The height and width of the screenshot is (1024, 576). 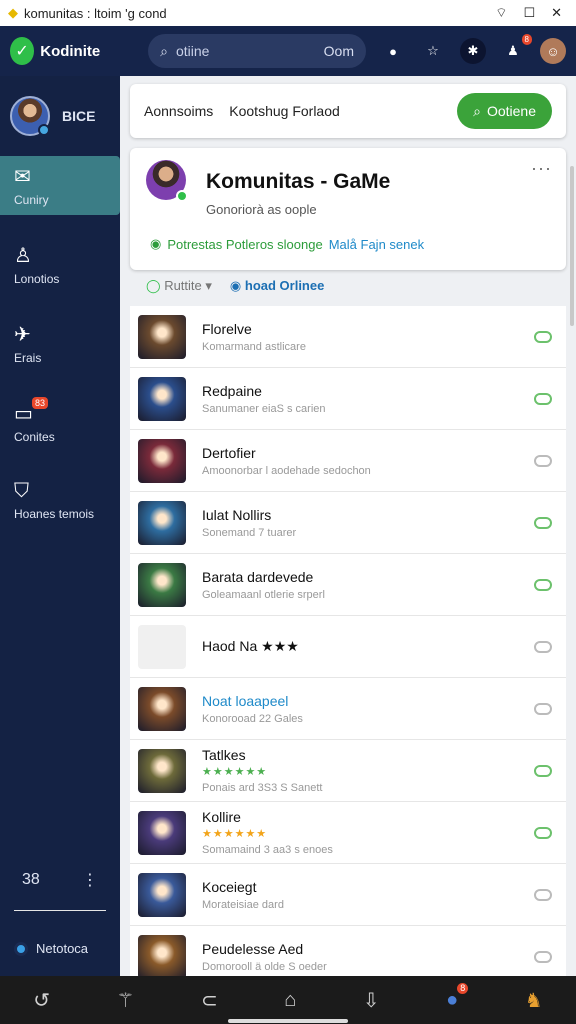 What do you see at coordinates (348, 461) in the screenshot?
I see `list-item: Dertofier Amoonorbar l aodehade sedochon` at bounding box center [348, 461].